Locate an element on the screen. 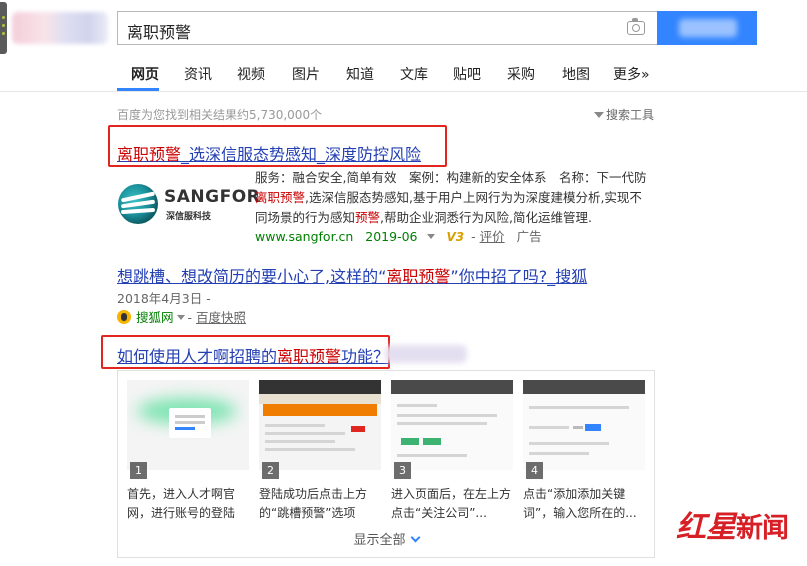  active-tab-indicator is located at coordinates (138, 89).